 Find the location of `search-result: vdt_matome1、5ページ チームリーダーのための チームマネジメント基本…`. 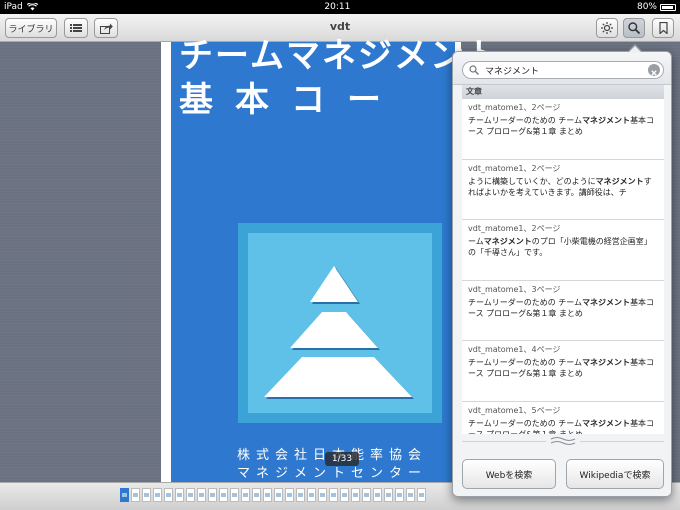

search-result: vdt_matome1、5ページ チームリーダーのための チームマネジメント基本… is located at coordinates (563, 418).